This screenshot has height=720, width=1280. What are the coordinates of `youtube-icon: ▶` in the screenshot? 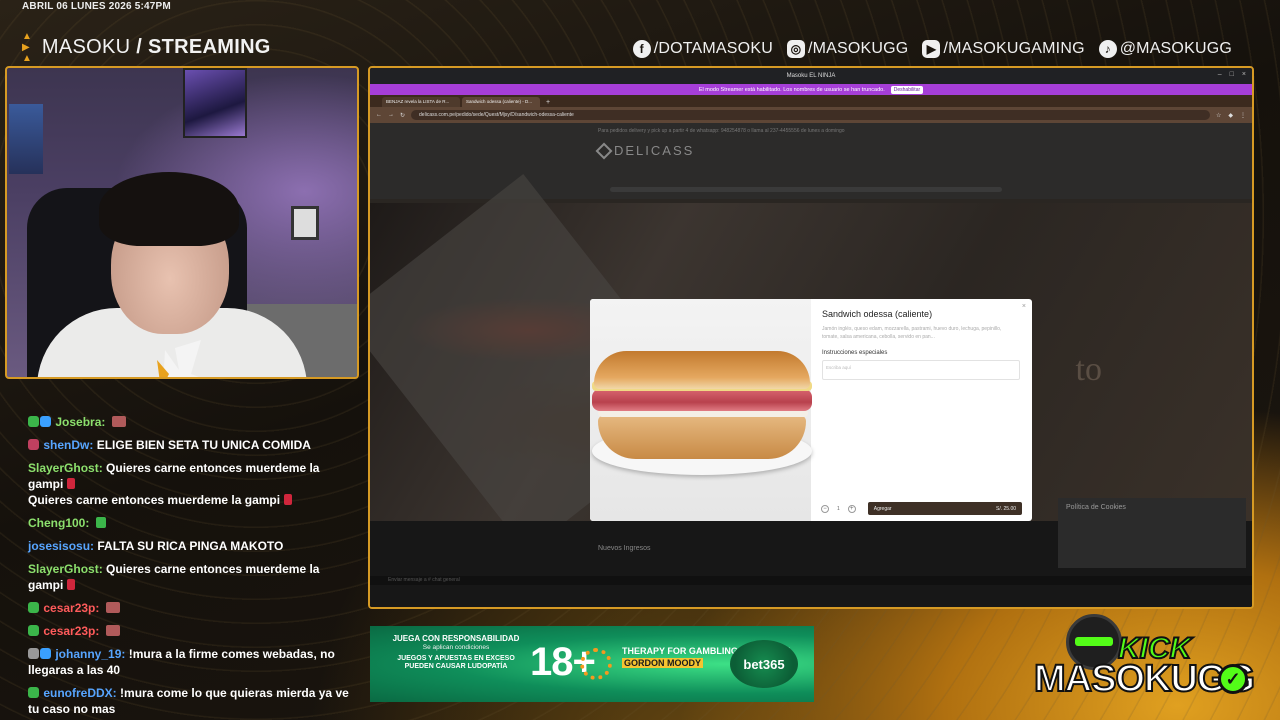 It's located at (931, 49).